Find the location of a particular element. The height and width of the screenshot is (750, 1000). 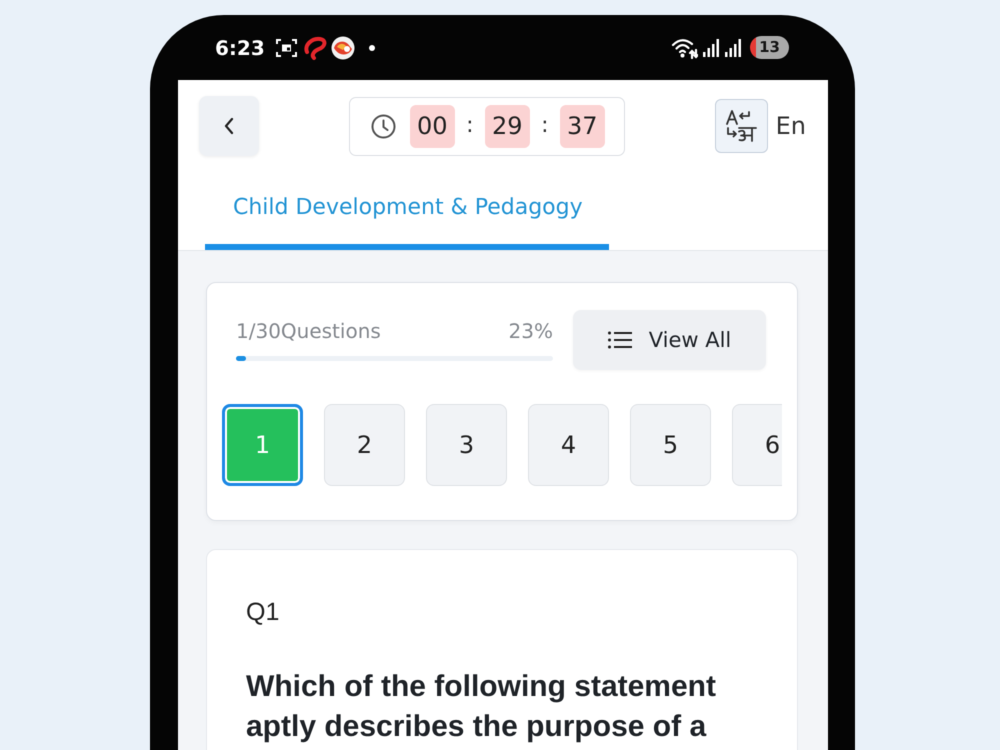

app-icon is located at coordinates (342, 48).